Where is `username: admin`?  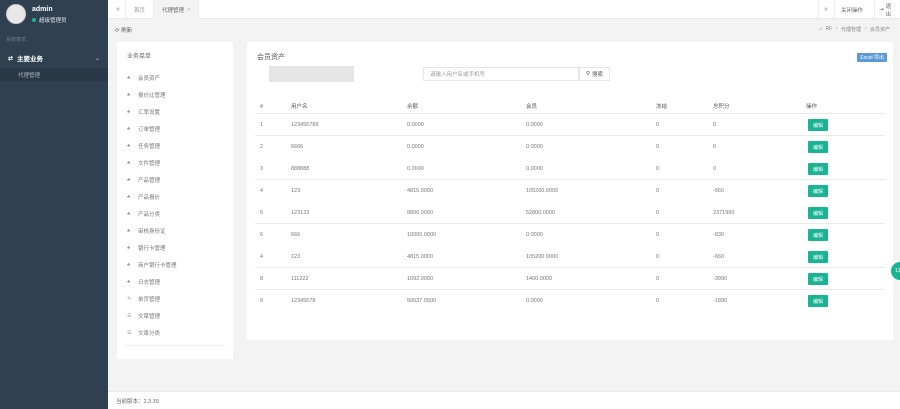 username: admin is located at coordinates (42, 9).